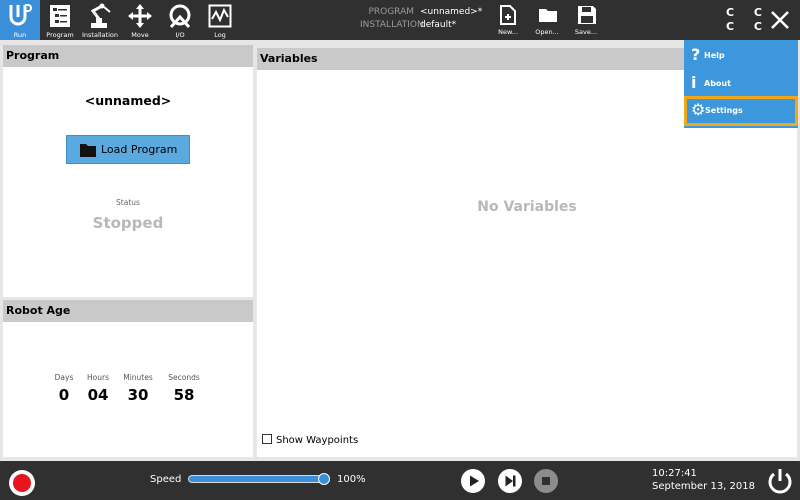  I want to click on nav-label: Move, so click(140, 35).